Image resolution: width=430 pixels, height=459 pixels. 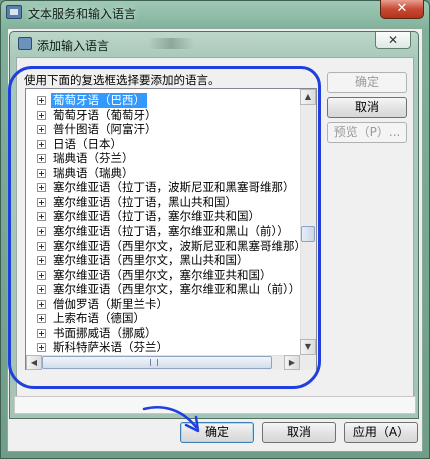 I want to click on language-tree-item: 塞尔维亚语（拉丁语，塞尔维亚和黑山（前））, so click(x=163, y=231).